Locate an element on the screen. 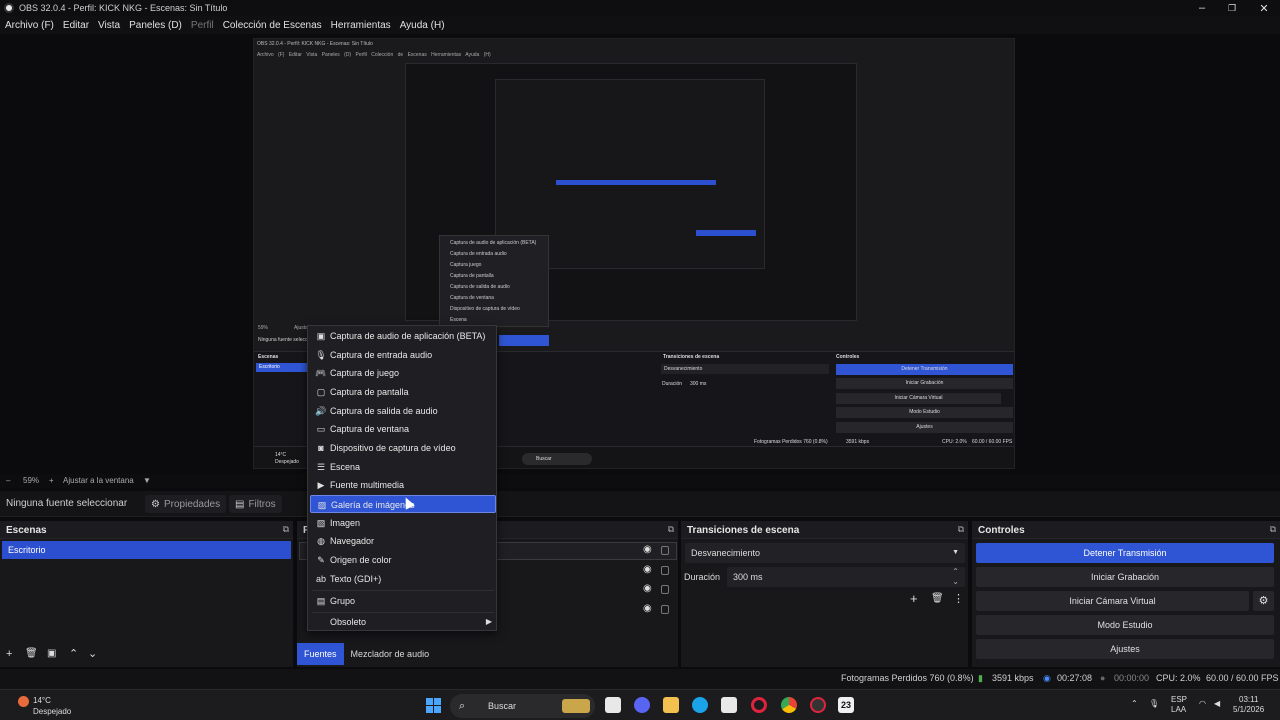 The width and height of the screenshot is (1280, 720). taskbar-search: ⌕ Buscar is located at coordinates (522, 706).